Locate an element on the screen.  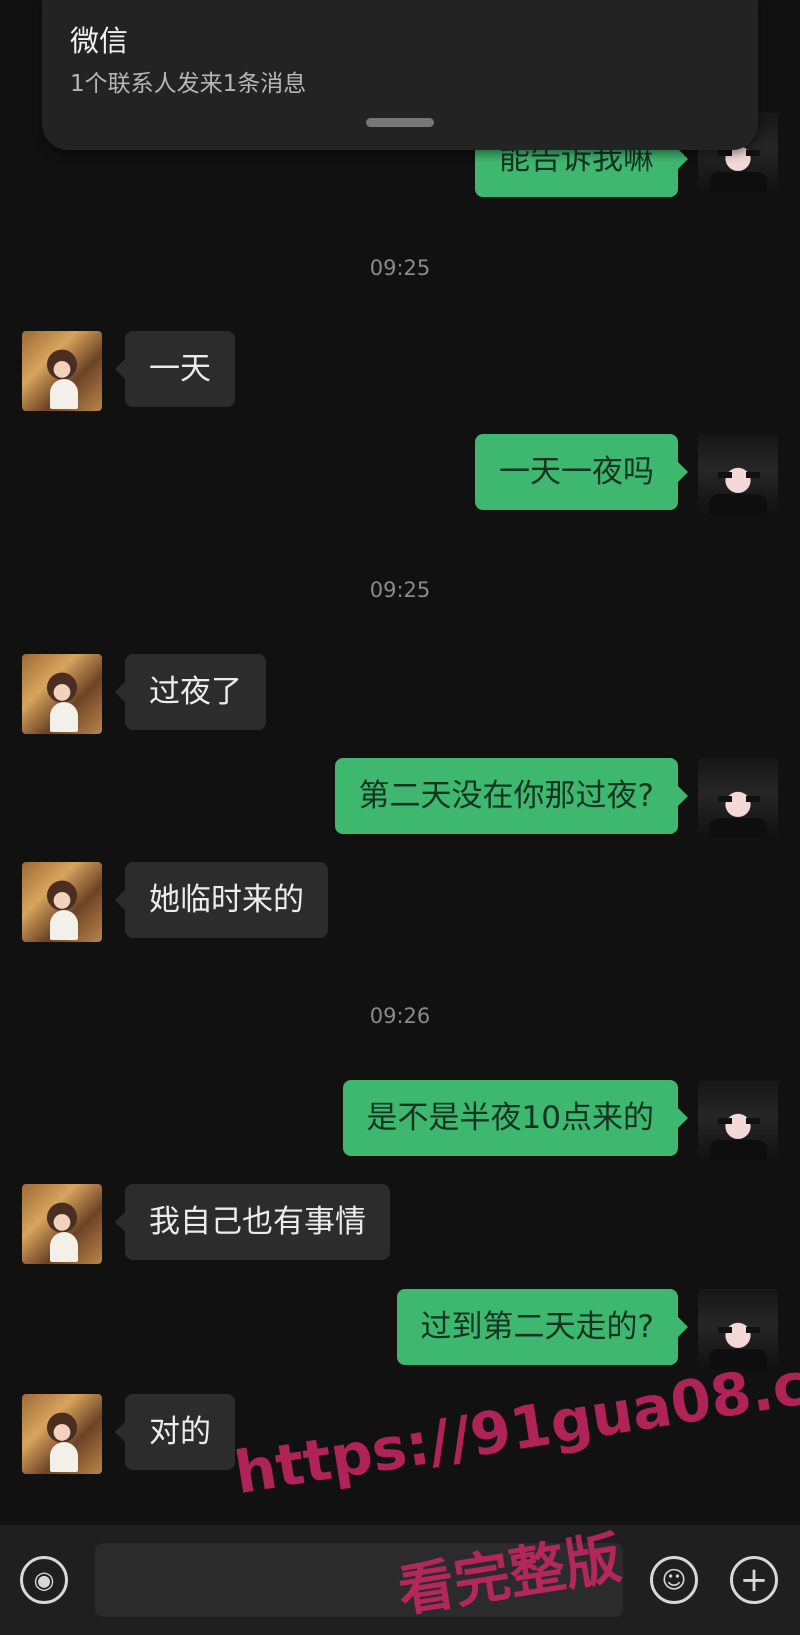
chat-input-bar: ◉ ☺ + is located at coordinates (400, 1580).